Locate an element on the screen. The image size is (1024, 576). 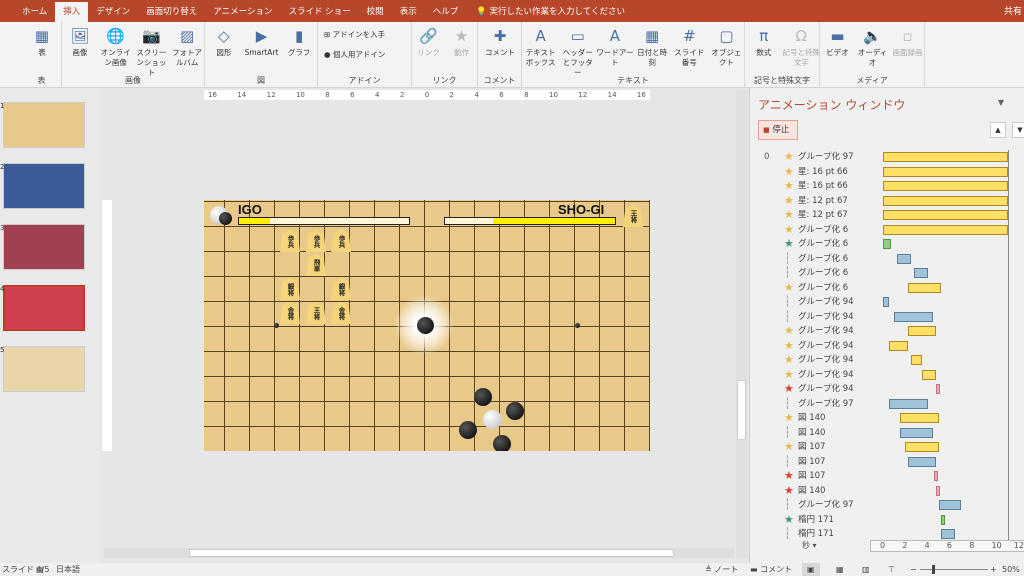
ribbon-button-0-0: ▦ 表 is located at coordinates (42, 42).